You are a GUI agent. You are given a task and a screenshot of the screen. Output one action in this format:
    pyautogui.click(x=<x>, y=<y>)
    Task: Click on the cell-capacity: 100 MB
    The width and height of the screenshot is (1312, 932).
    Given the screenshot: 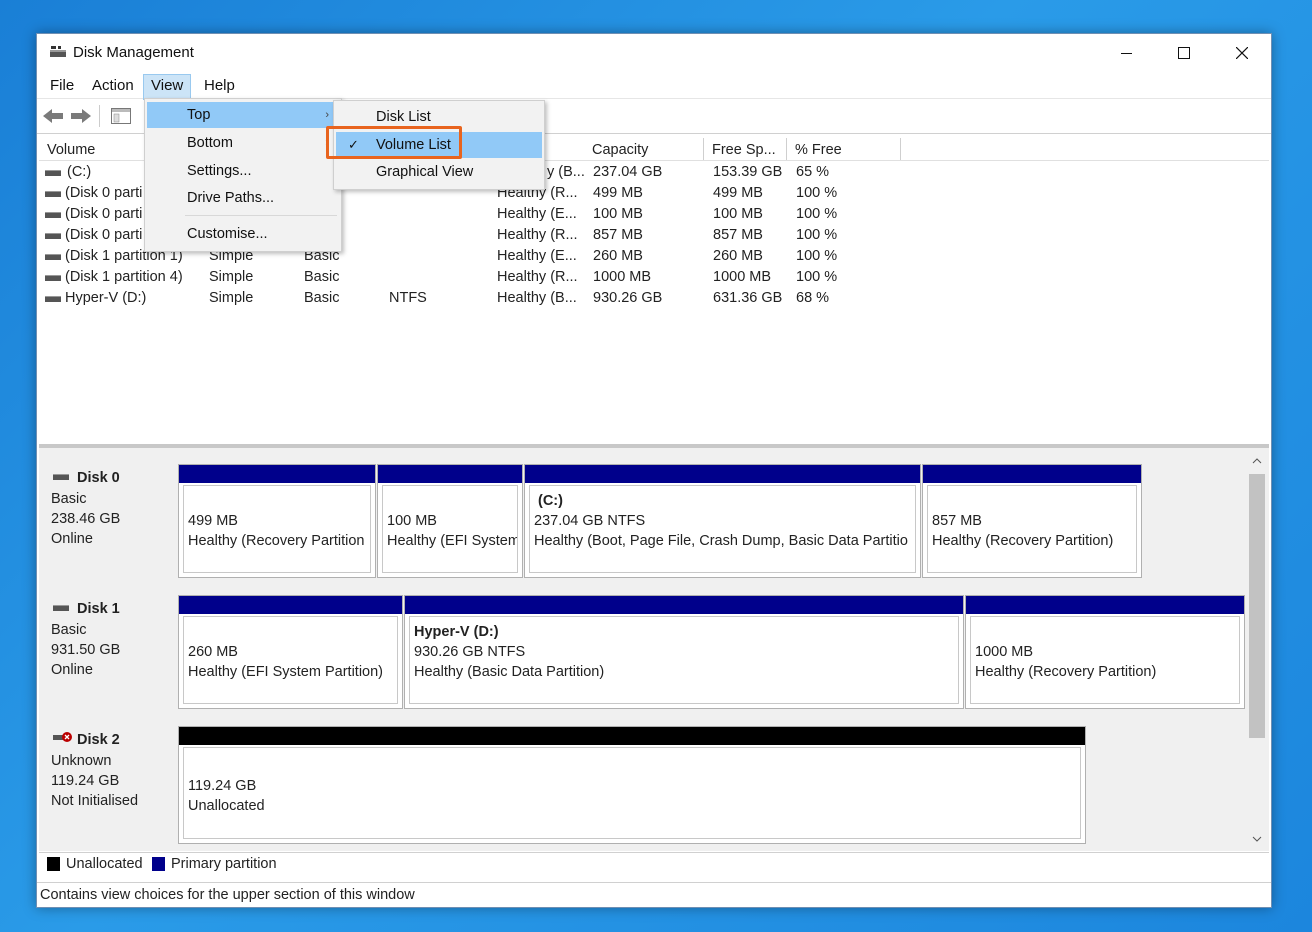 What is the action you would take?
    pyautogui.click(x=618, y=214)
    